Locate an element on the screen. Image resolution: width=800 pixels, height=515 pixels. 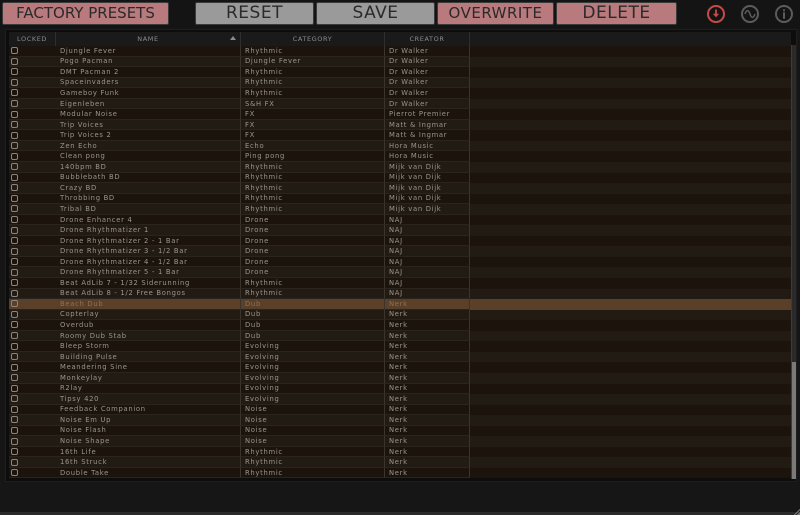
table-row: Tipsy 420 Evolving Nerk is located at coordinates (400, 399).